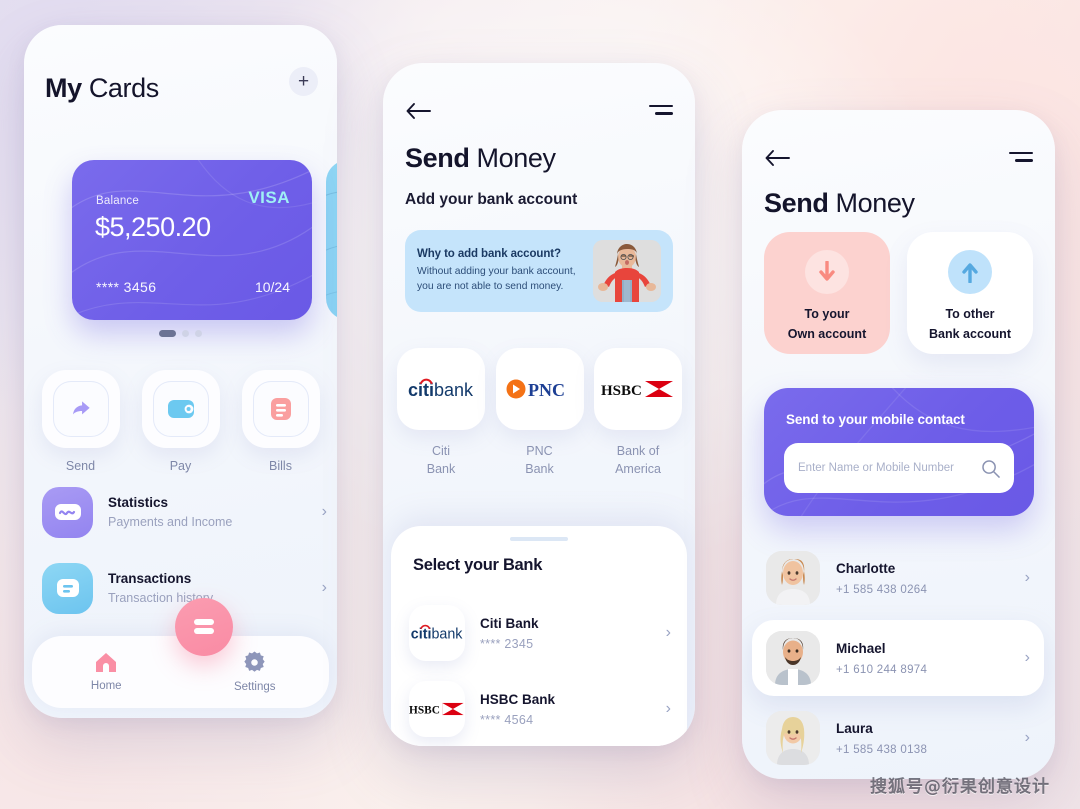 The height and width of the screenshot is (809, 1080). I want to click on quick-action-bills: Bills, so click(280, 421).